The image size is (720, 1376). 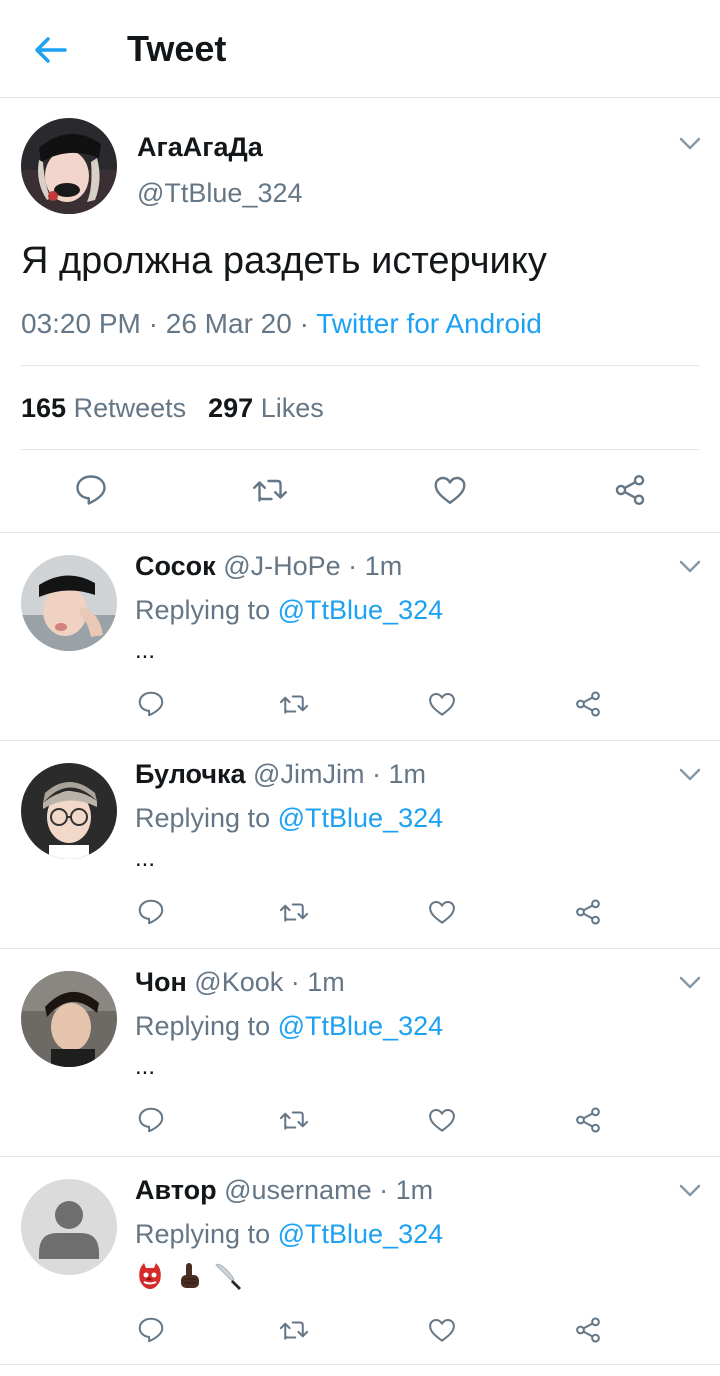 What do you see at coordinates (298, 1190) in the screenshot?
I see `reply-author-handle: @username` at bounding box center [298, 1190].